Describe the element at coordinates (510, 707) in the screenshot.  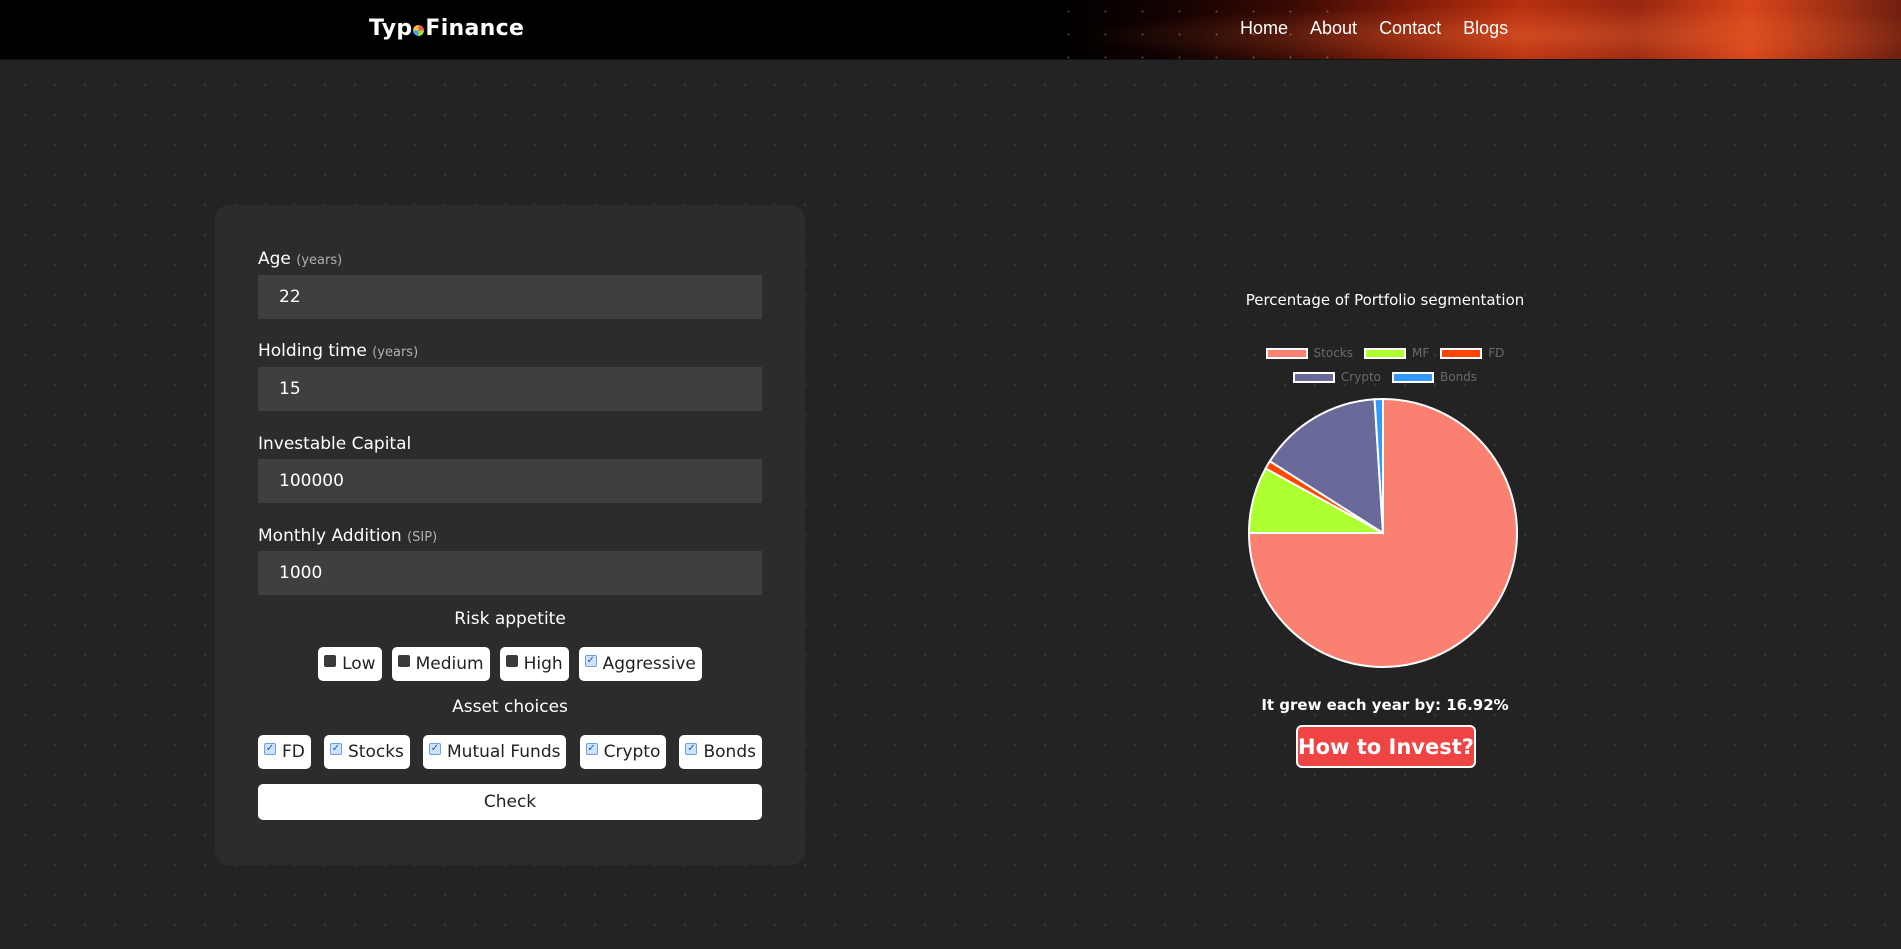
I see `asset-choices-title: Asset choices` at that location.